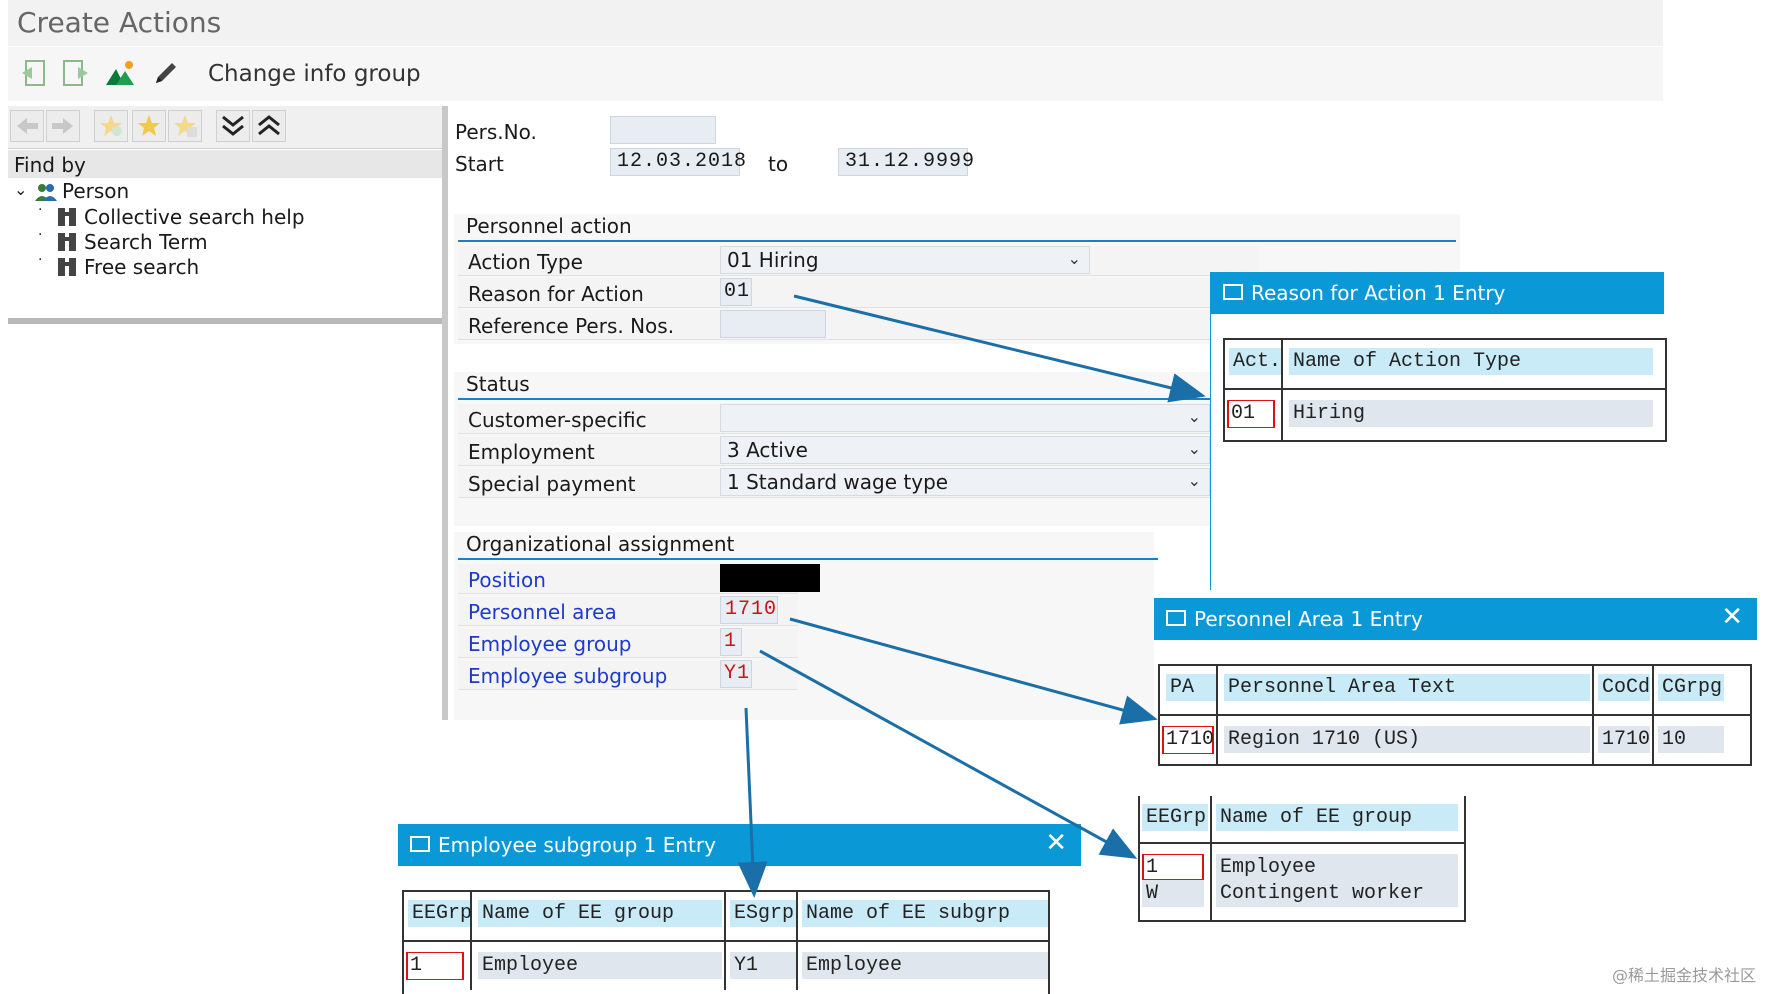 This screenshot has height=994, width=1773. I want to click on arrow-personnel-area, so click(973, 671).